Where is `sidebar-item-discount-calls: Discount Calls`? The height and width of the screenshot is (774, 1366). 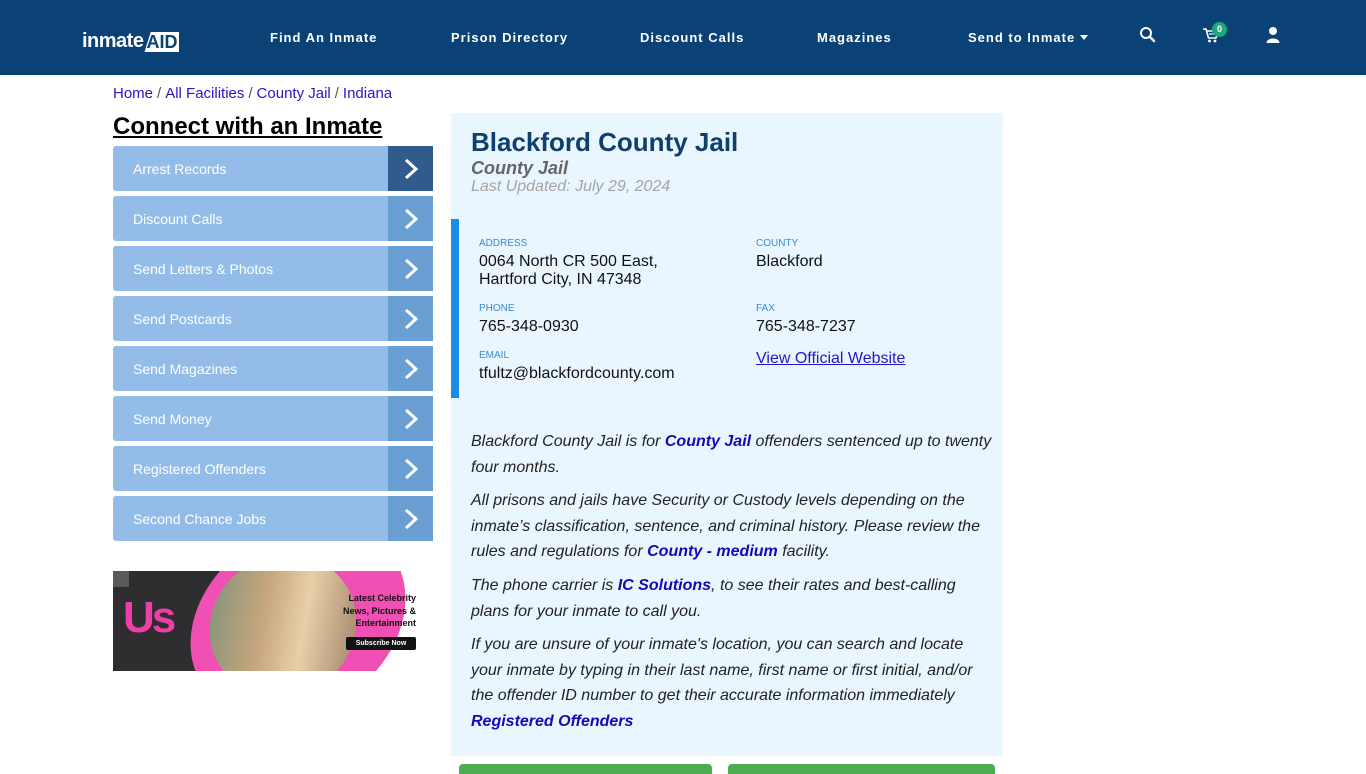
sidebar-item-discount-calls: Discount Calls is located at coordinates (273, 218).